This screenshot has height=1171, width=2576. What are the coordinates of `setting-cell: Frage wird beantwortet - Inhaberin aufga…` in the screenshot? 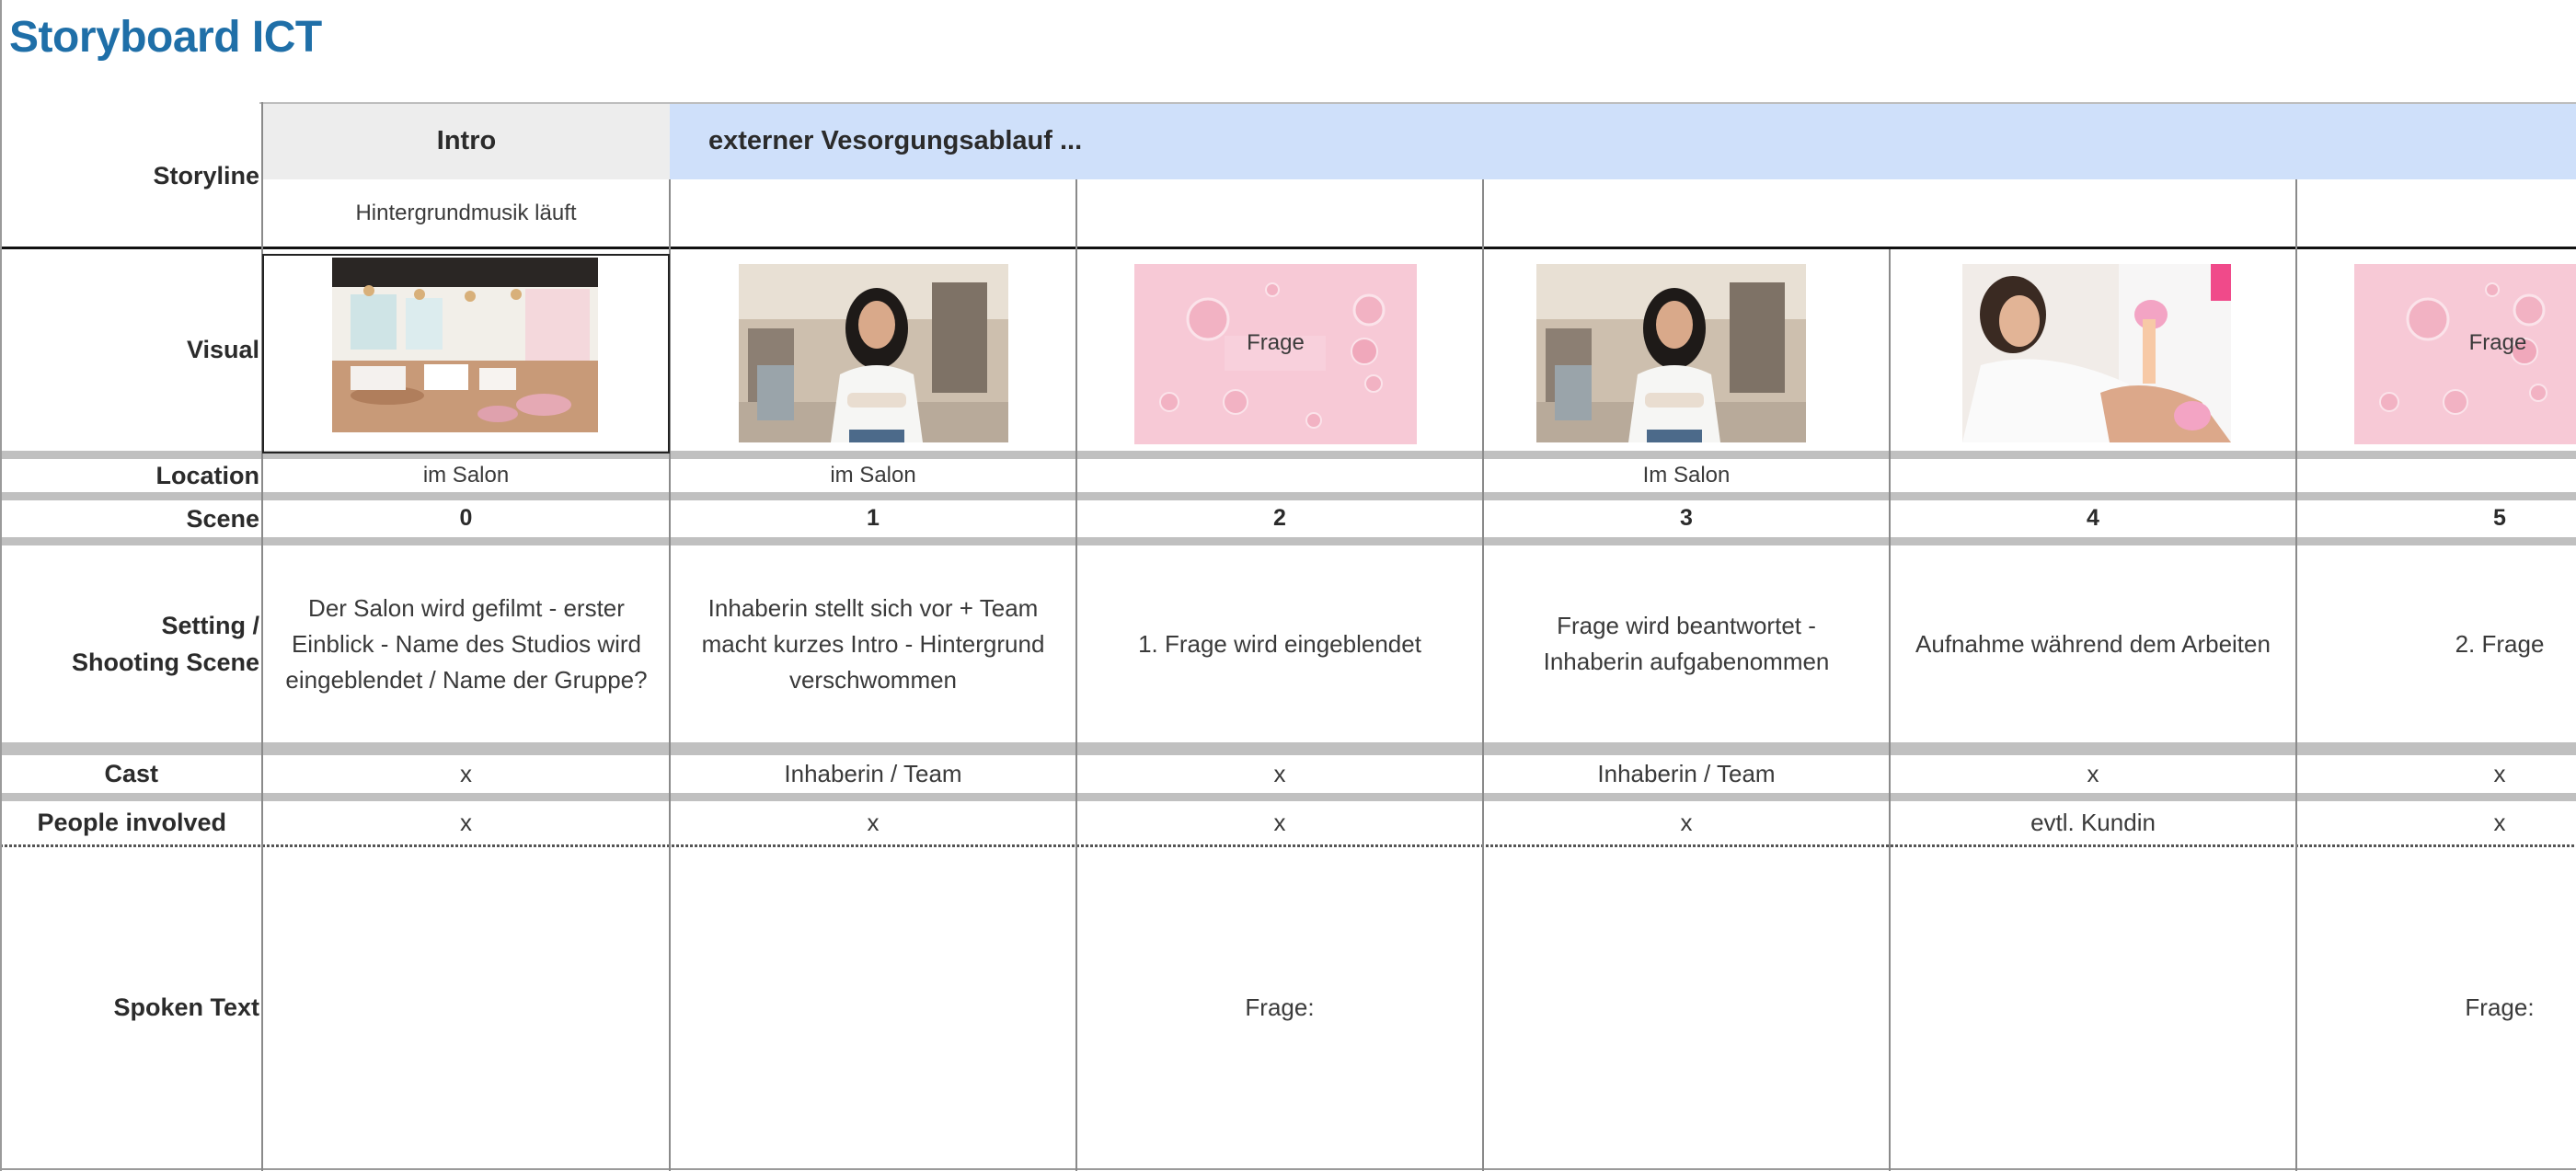 It's located at (1686, 643).